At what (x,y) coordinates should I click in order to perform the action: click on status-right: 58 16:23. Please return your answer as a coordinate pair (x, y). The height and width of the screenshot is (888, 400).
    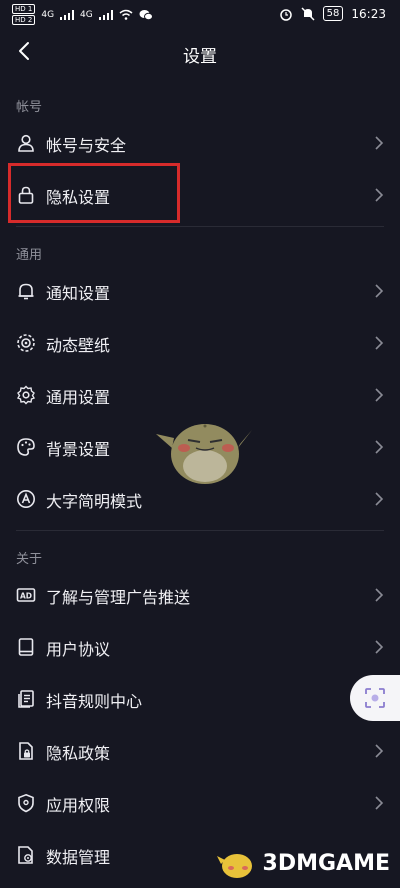
    Looking at the image, I should click on (332, 13).